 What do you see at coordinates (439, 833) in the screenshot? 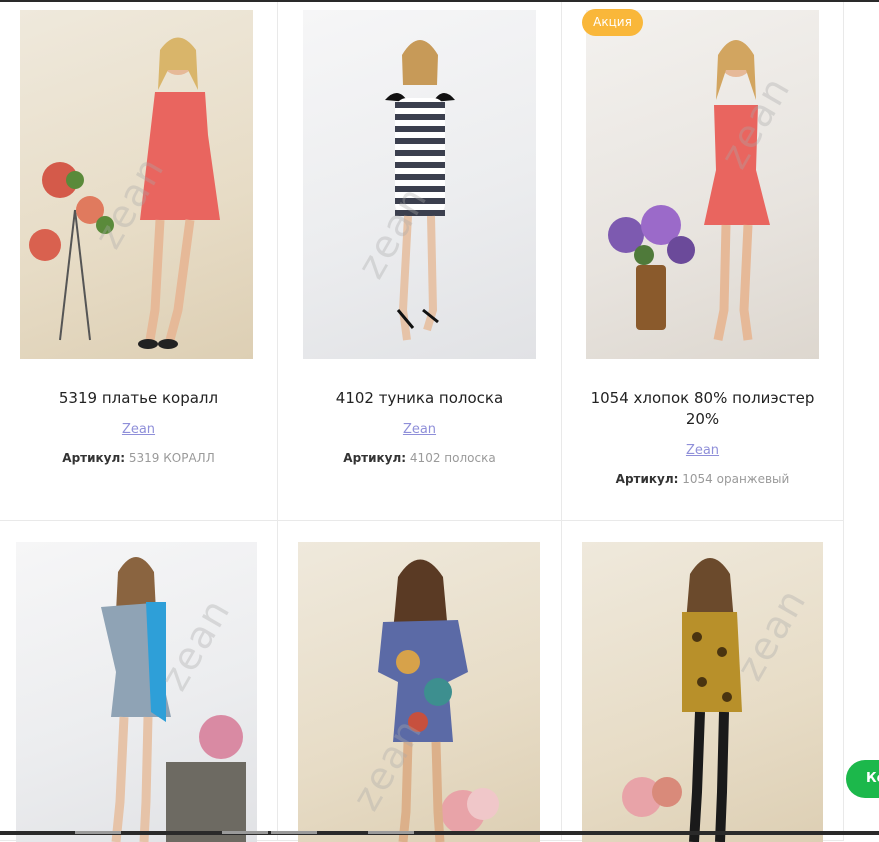
I see `bottom-bar` at bounding box center [439, 833].